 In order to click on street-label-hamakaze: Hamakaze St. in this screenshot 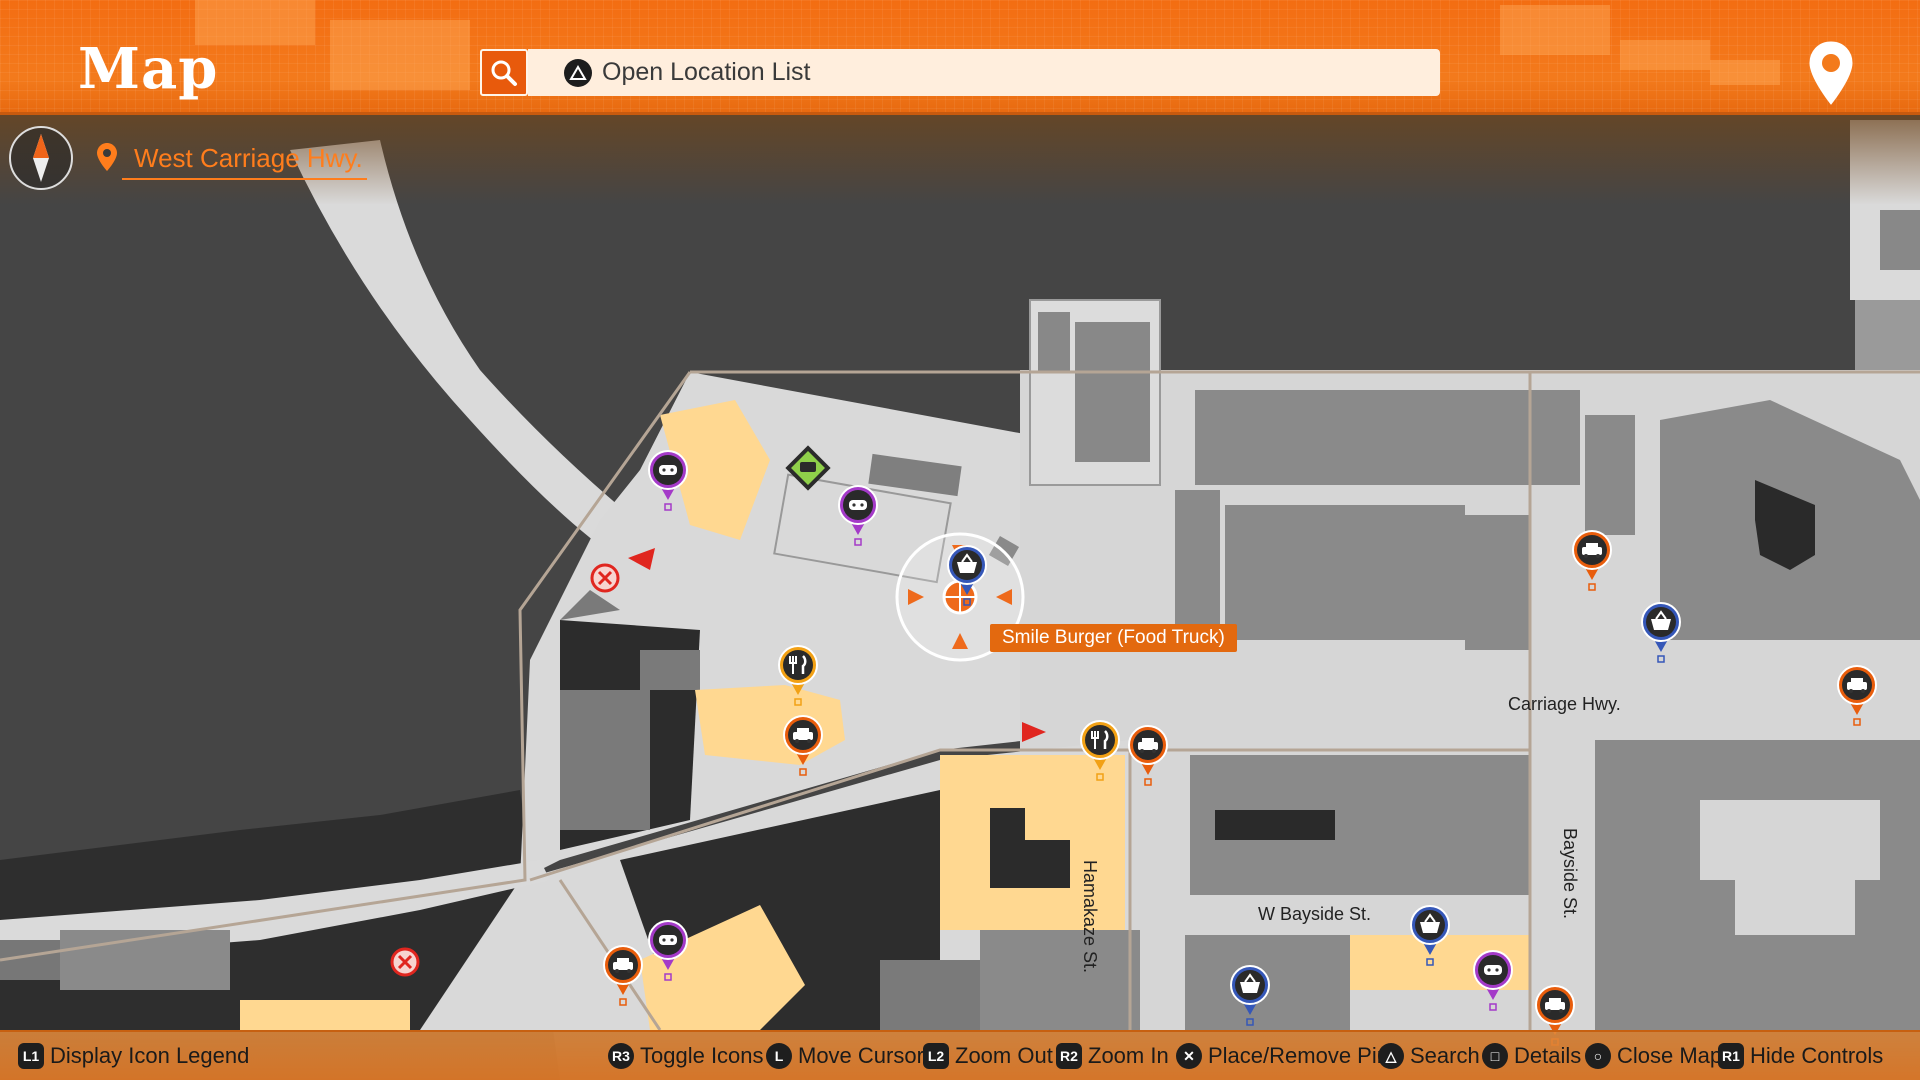, I will do `click(1090, 917)`.